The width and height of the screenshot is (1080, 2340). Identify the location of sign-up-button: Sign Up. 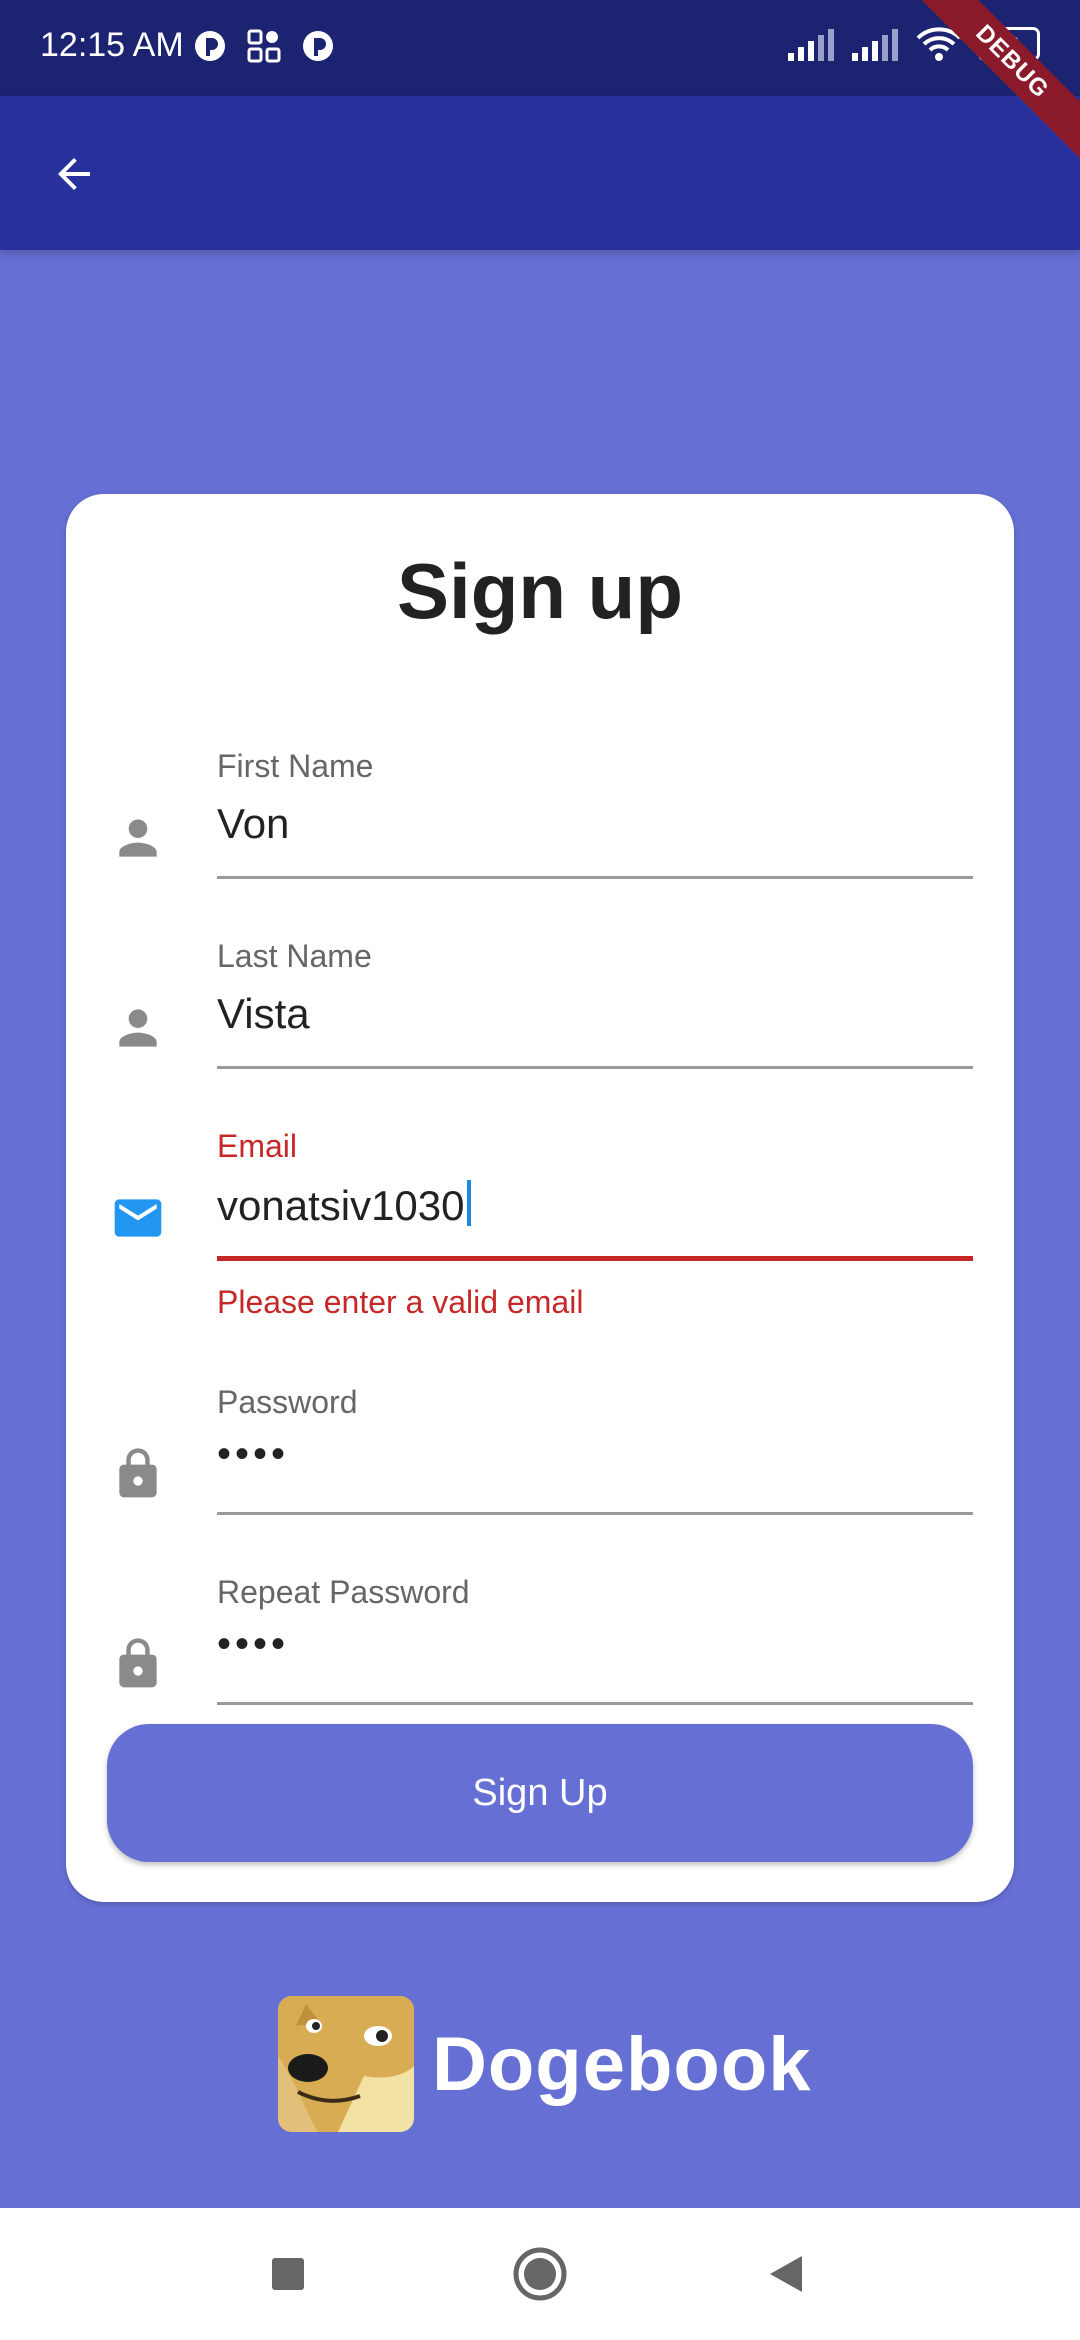
(540, 1793).